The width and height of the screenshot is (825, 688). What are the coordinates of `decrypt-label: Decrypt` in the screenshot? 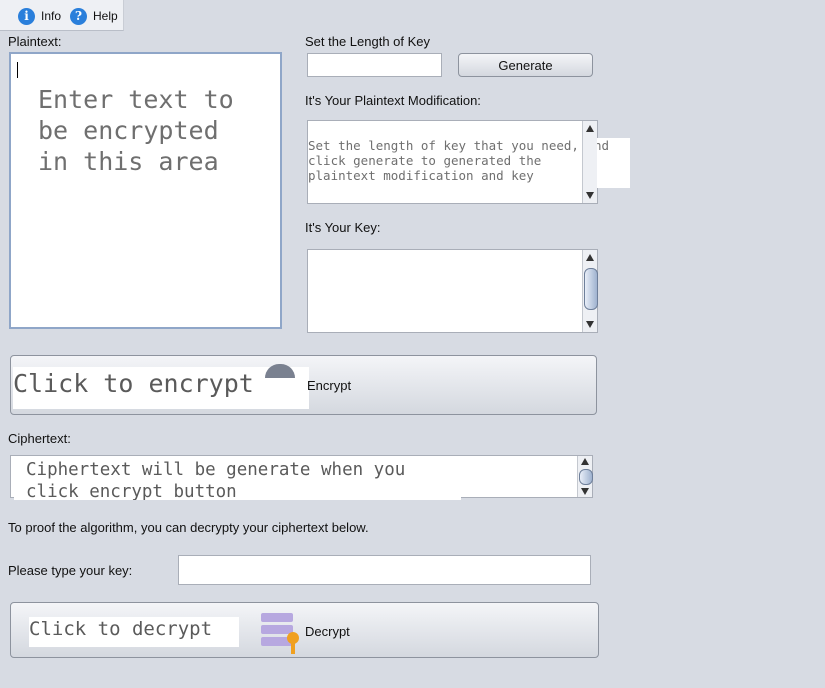 It's located at (327, 631).